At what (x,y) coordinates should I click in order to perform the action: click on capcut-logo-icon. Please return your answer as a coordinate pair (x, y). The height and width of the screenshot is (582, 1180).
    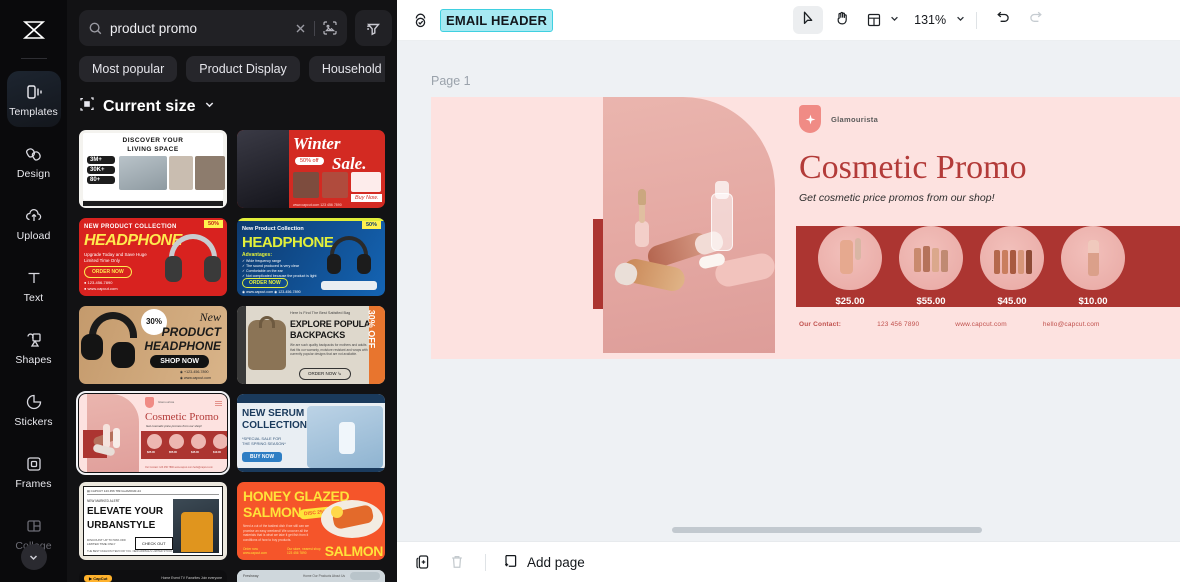
    Looking at the image, I should click on (34, 30).